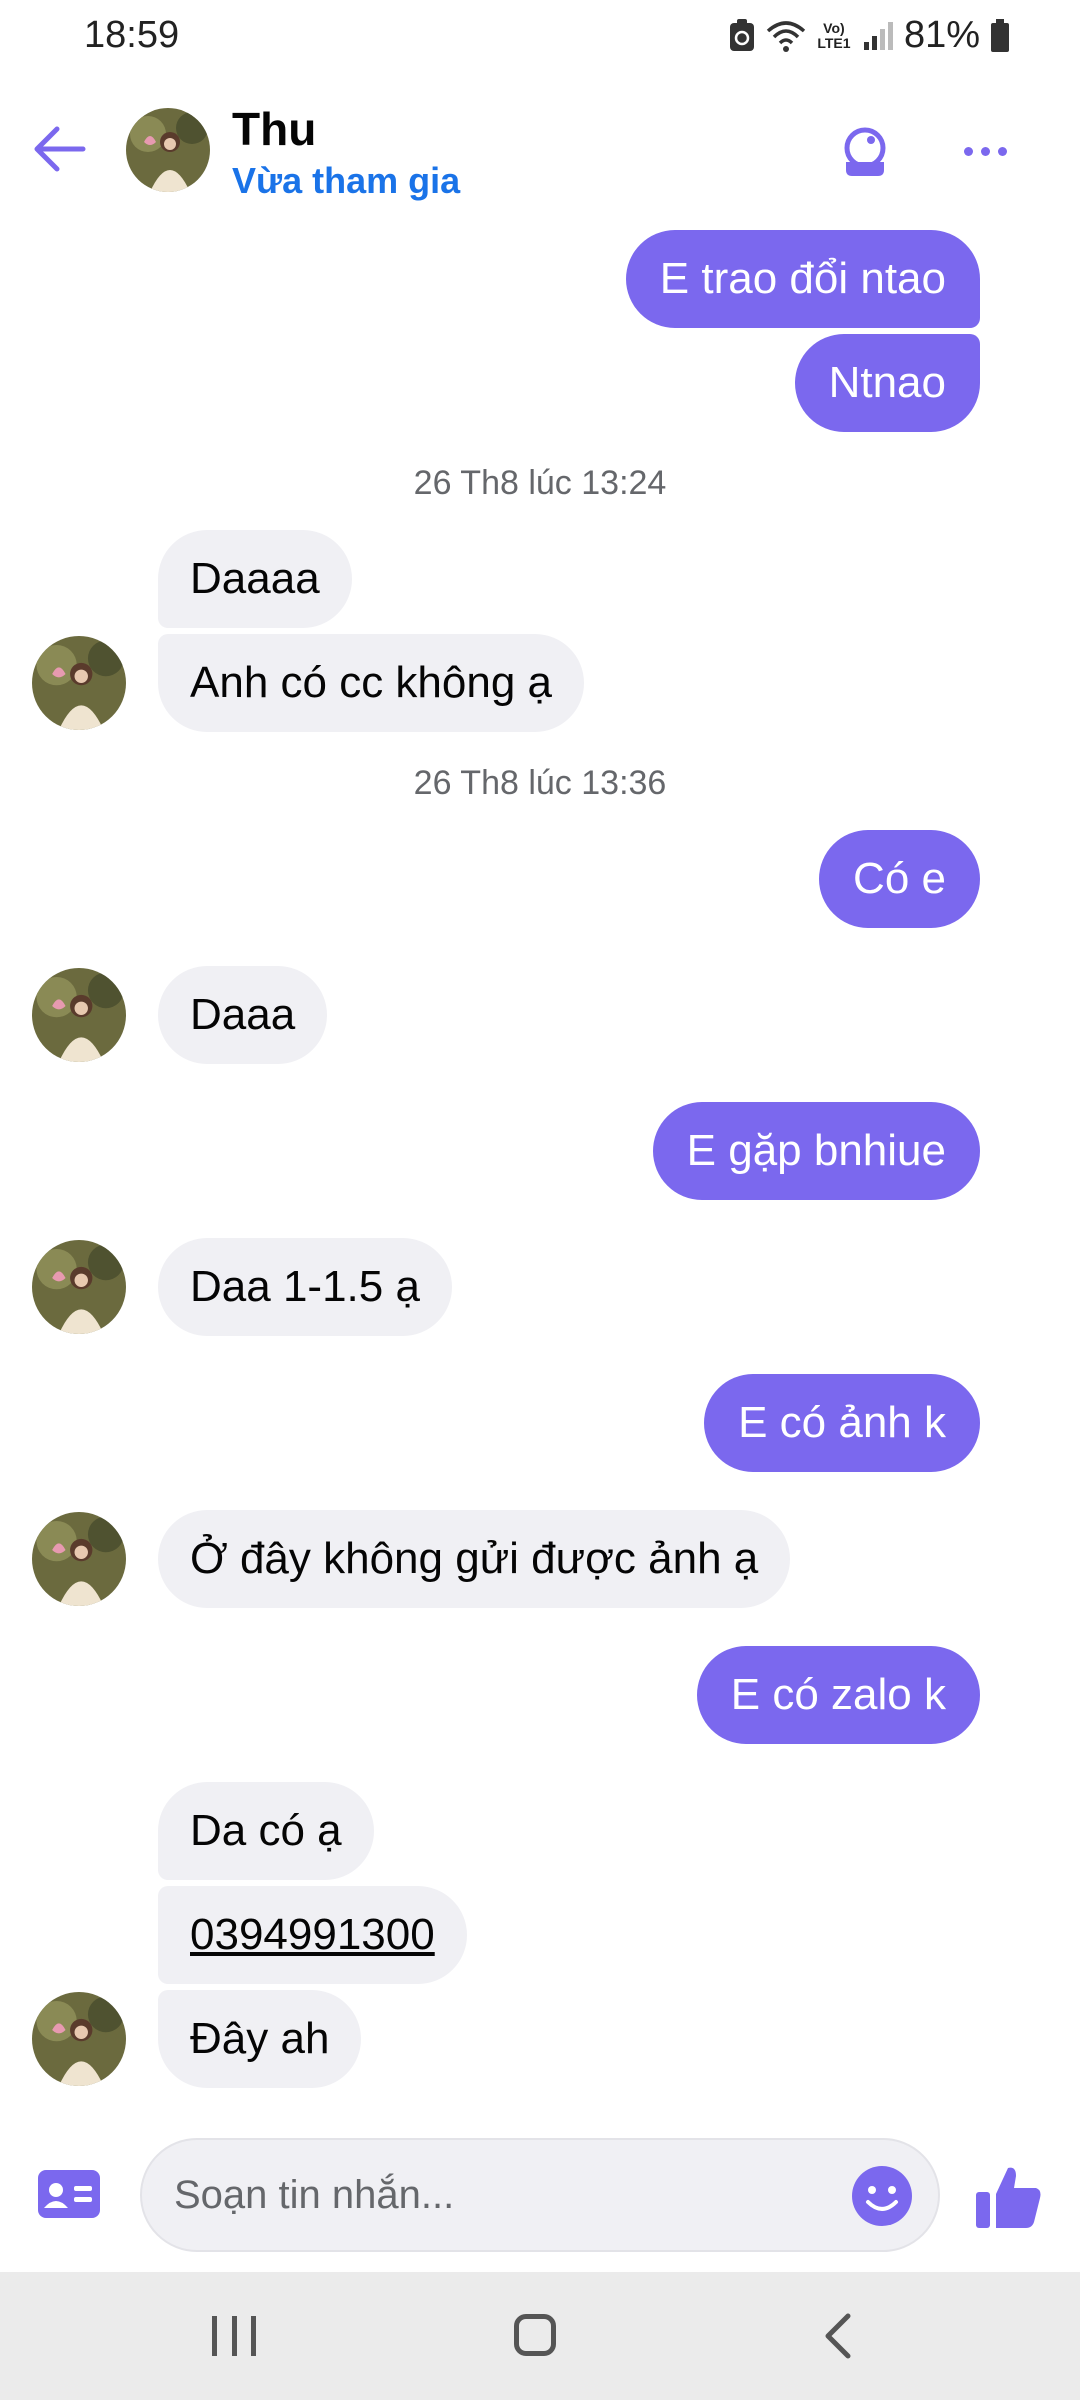  What do you see at coordinates (834, 35) in the screenshot?
I see `volte-lte-indicator: Vo) LTE1` at bounding box center [834, 35].